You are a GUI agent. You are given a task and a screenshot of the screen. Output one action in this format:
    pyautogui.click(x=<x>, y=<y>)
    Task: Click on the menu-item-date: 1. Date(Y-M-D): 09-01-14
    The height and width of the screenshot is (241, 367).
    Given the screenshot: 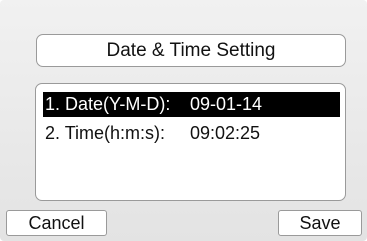 What is the action you would take?
    pyautogui.click(x=191, y=104)
    